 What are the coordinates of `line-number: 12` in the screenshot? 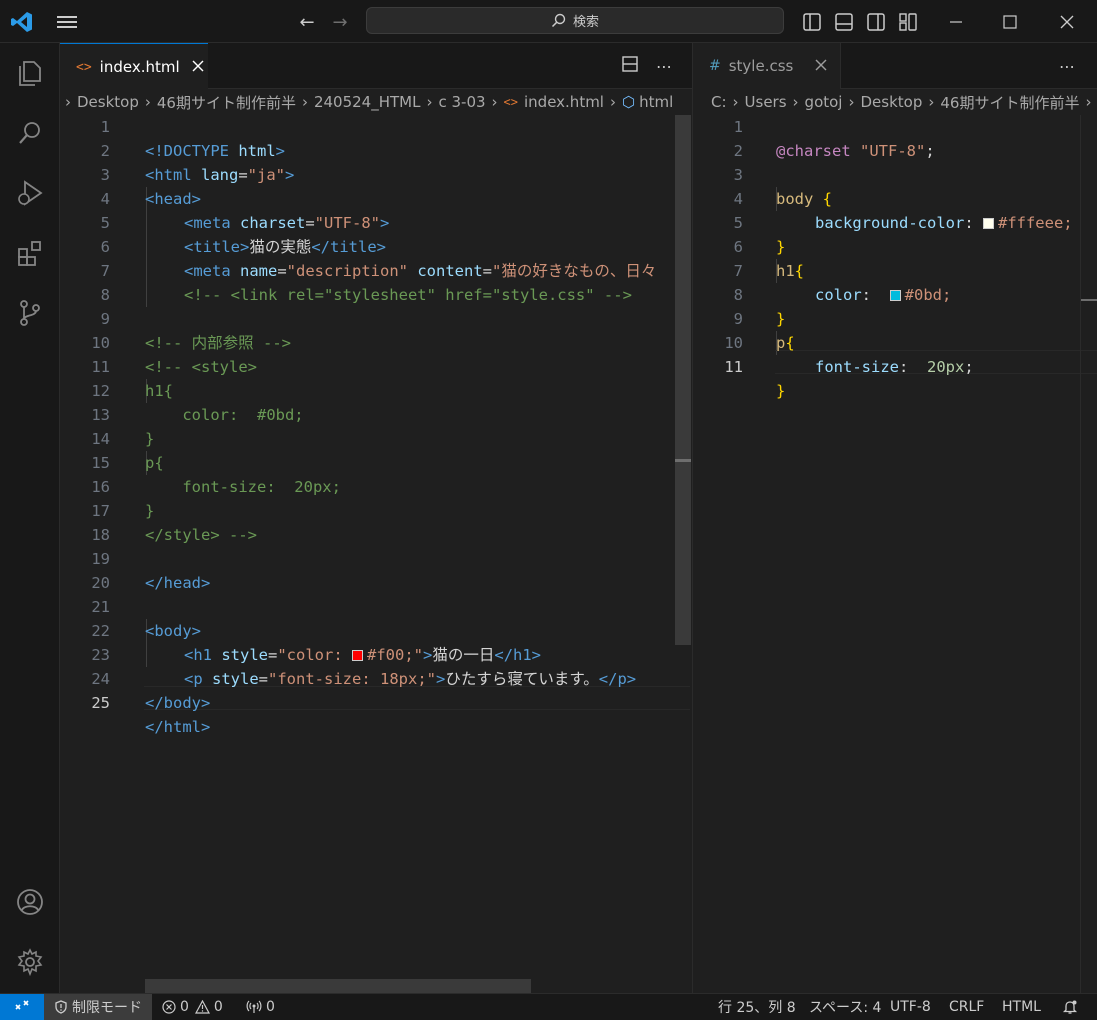 It's located at (100, 391).